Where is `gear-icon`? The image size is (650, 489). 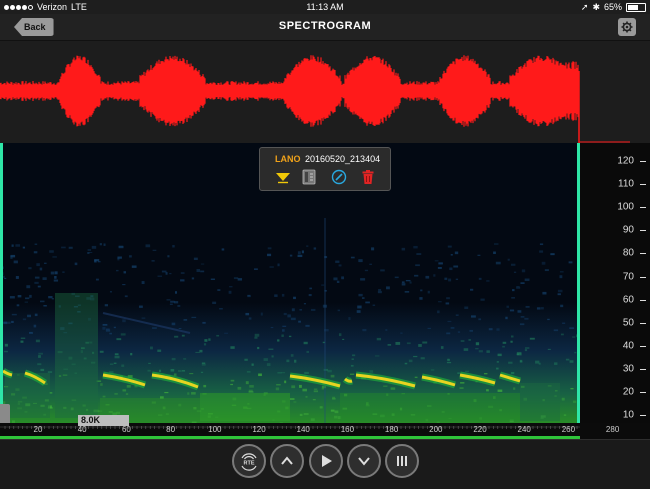
gear-icon is located at coordinates (627, 27).